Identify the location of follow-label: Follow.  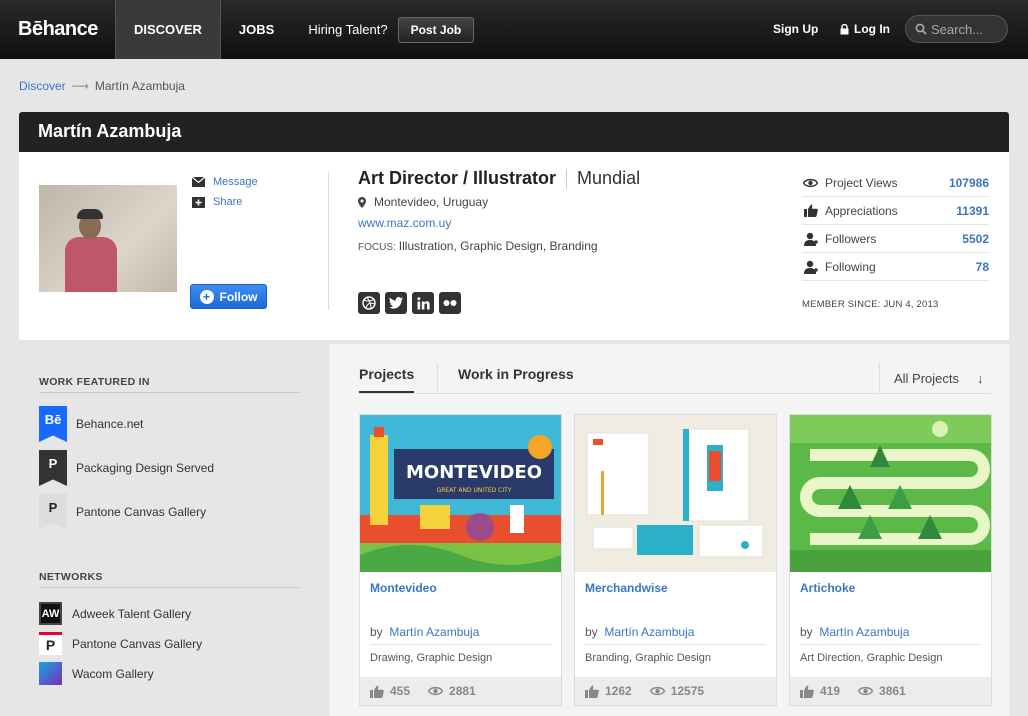
(238, 296).